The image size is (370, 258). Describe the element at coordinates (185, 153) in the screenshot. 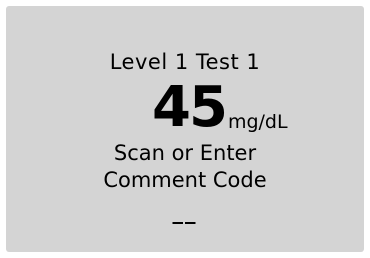

I see `prompt-line-1: Scan or Enter` at that location.